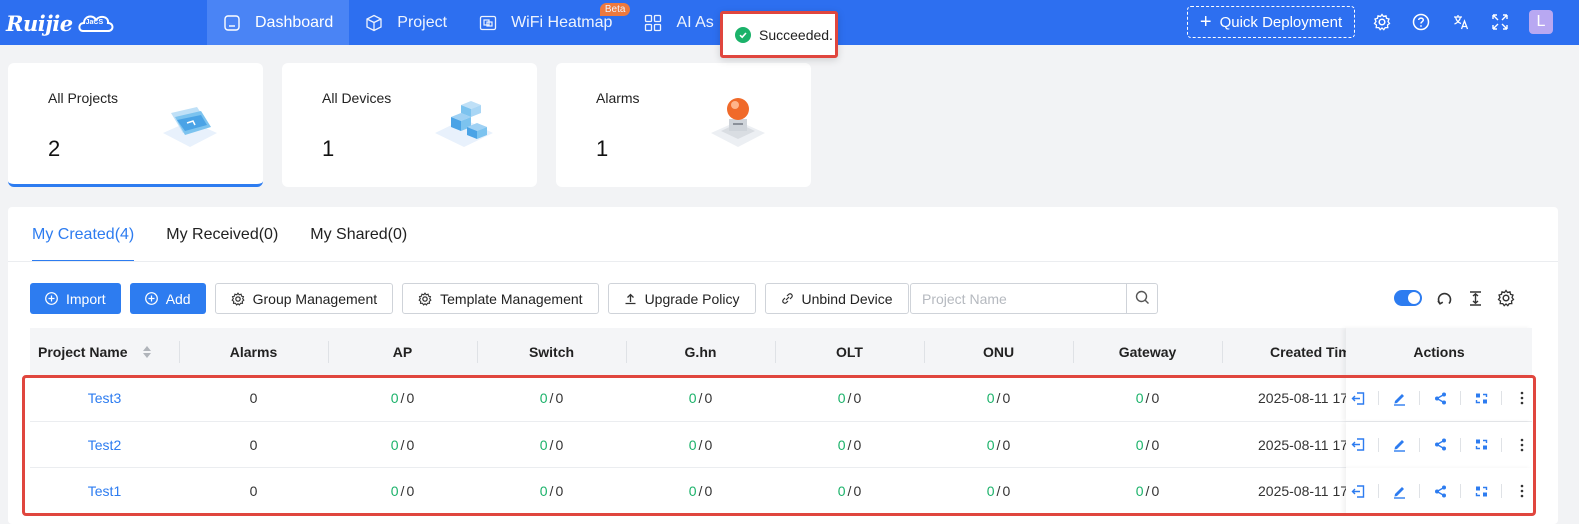 This screenshot has width=1579, height=524. I want to click on tab-my-received: My Received(0), so click(222, 243).